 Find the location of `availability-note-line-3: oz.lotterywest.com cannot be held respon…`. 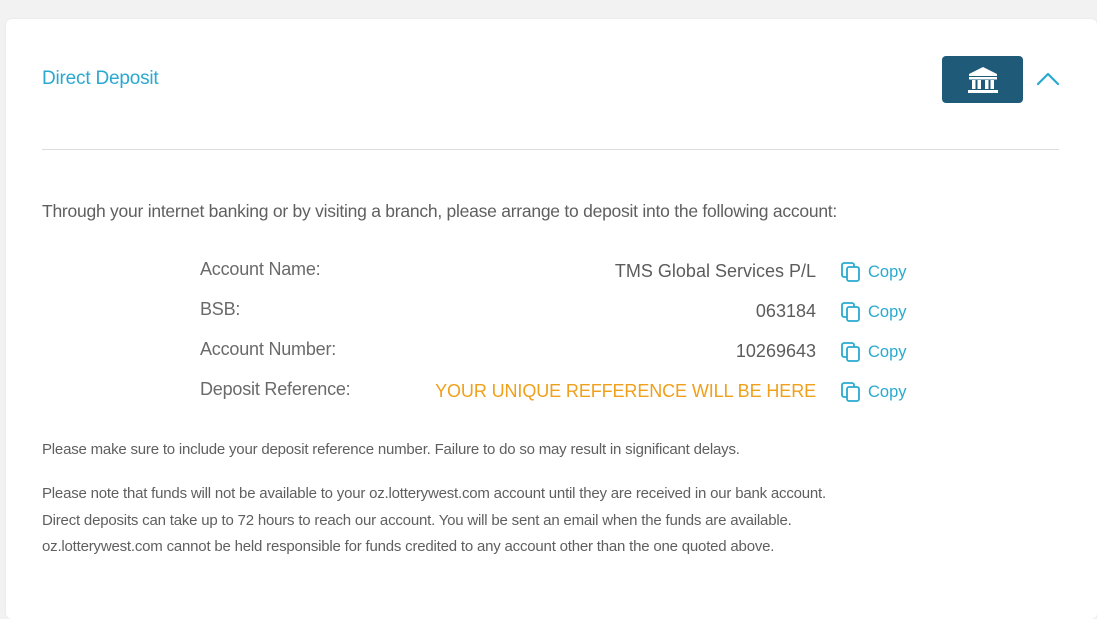

availability-note-line-3: oz.lotterywest.com cannot be held respon… is located at coordinates (408, 546).